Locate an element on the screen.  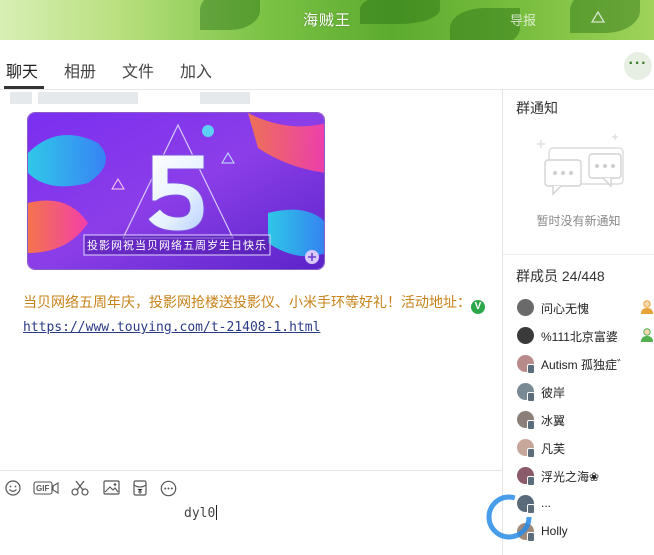
window-header: 海贼王 导报 is located at coordinates (327, 20).